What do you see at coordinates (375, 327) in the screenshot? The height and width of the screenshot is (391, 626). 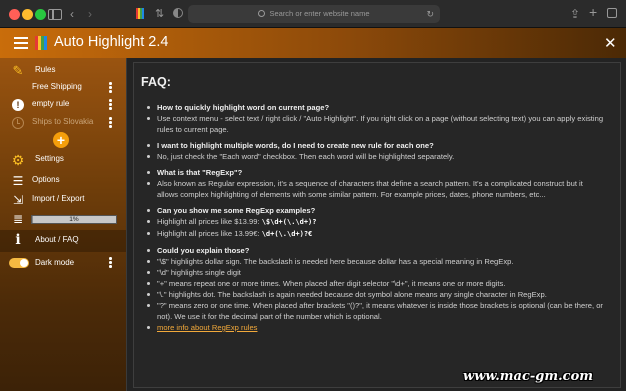 I see `faq-link-item: more info about RegExp rules` at bounding box center [375, 327].